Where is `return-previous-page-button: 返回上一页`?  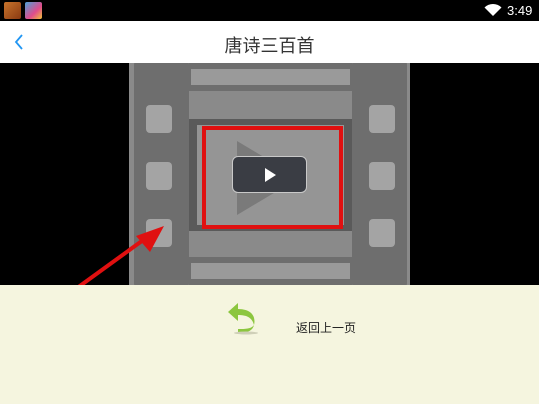
return-previous-page-button: 返回上一页 is located at coordinates (299, 321).